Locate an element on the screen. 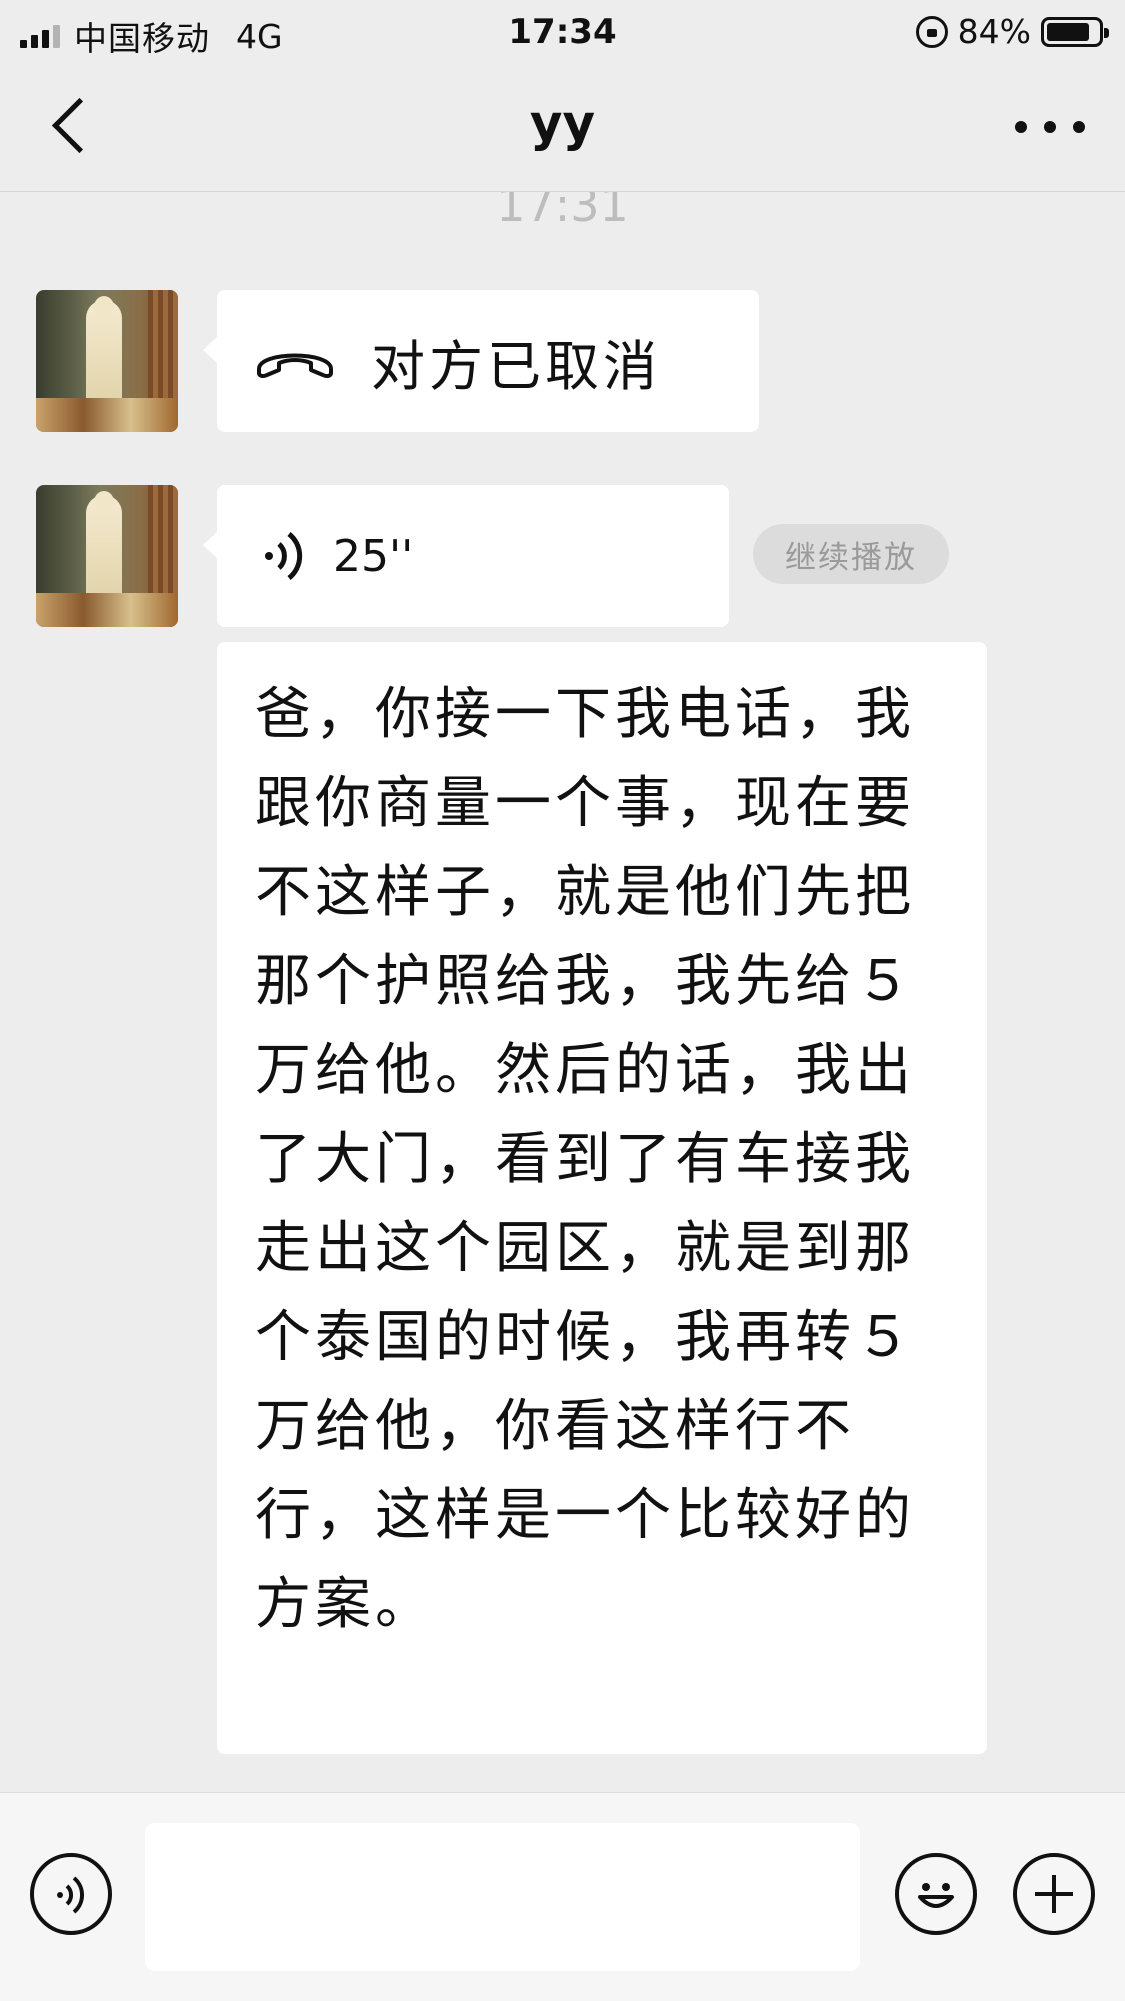  nav-bar: yy is located at coordinates (562, 128).